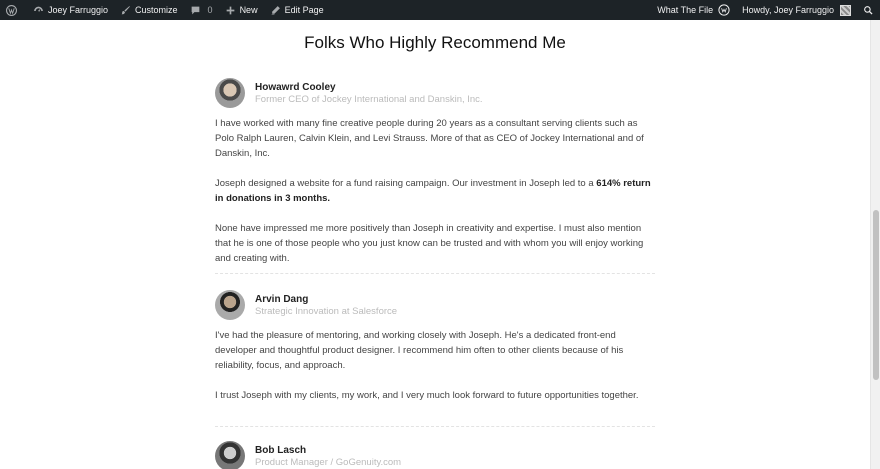  Describe the element at coordinates (38, 9) in the screenshot. I see `dashboard-icon` at that location.